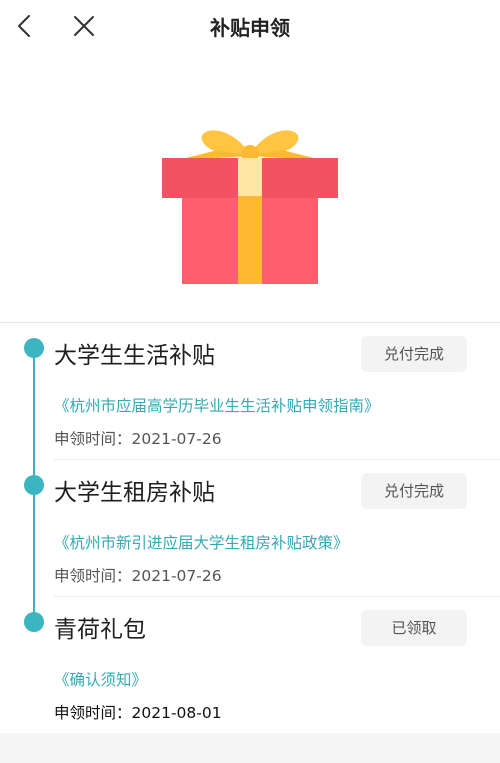 The width and height of the screenshot is (500, 763). I want to click on close-icon, so click(84, 26).